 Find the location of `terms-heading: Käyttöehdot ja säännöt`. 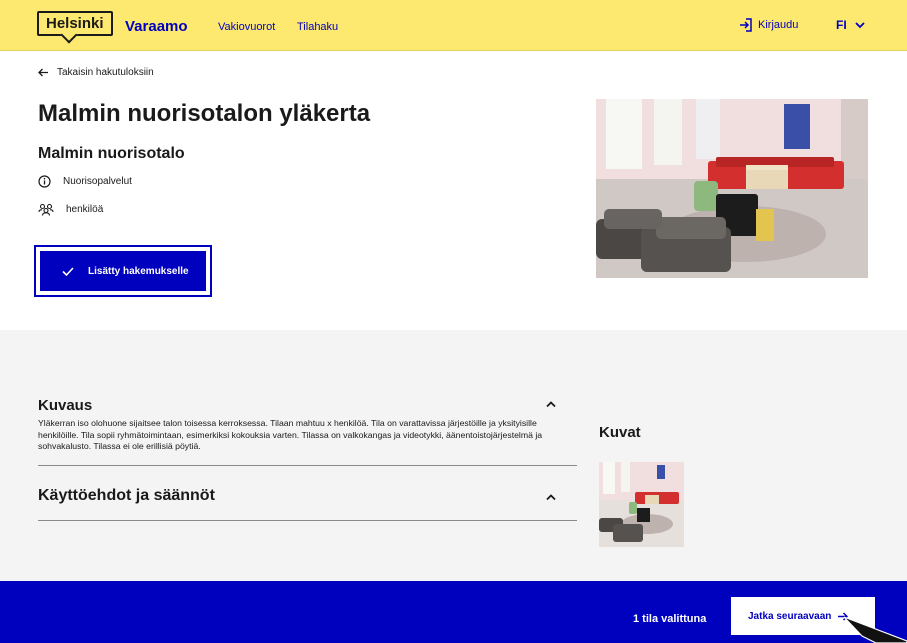

terms-heading: Käyttöehdot ja säännöt is located at coordinates (126, 496).